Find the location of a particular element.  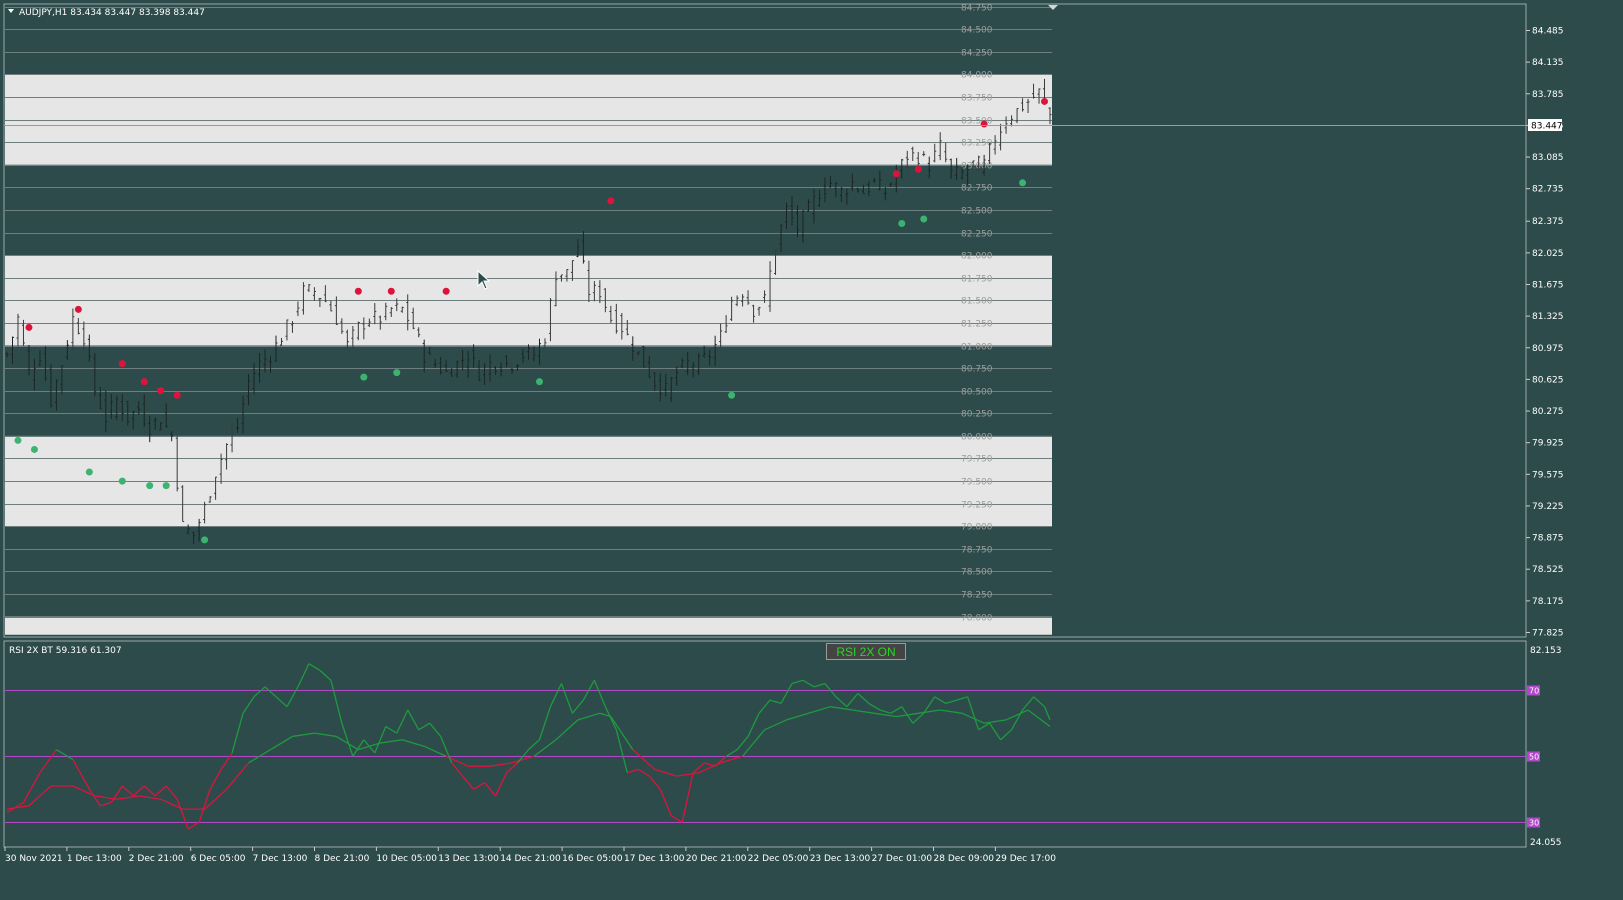

time-axis-label: 14 Dec 21:00 is located at coordinates (530, 859).